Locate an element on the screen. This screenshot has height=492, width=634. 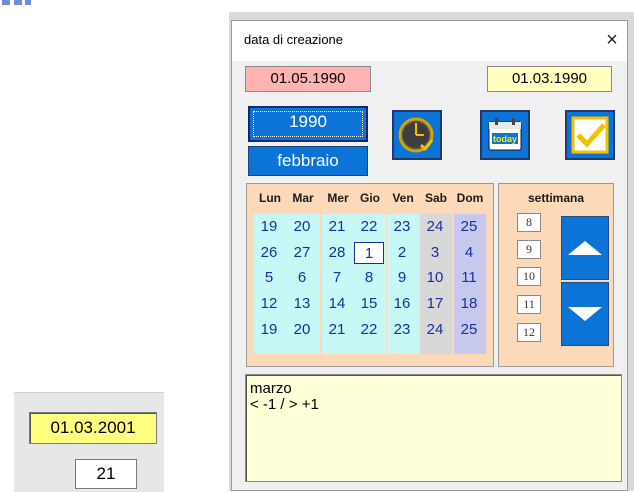
calendar-day: 3 is located at coordinates (435, 253).